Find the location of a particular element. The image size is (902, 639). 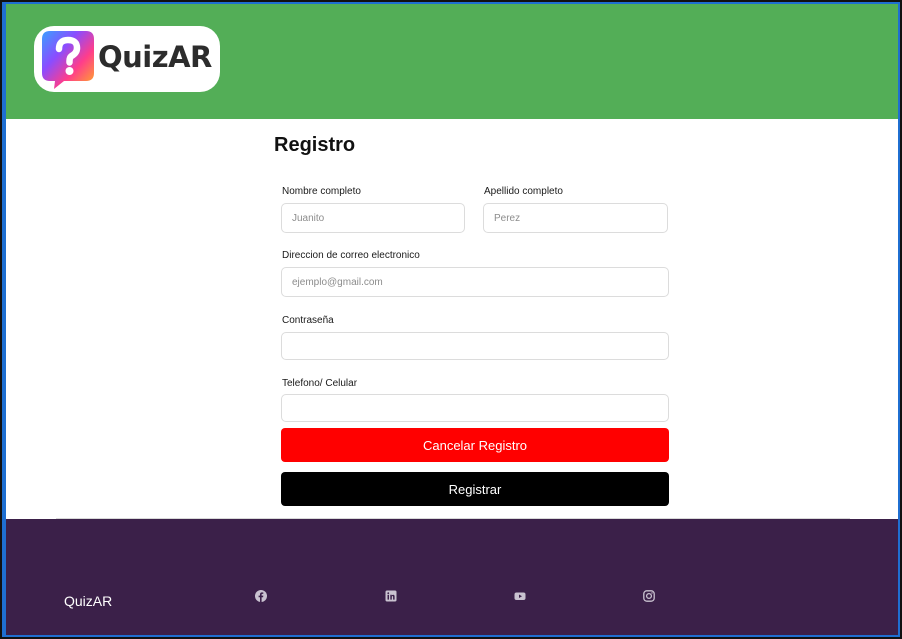

phone-label: Telefono/ Celular is located at coordinates (320, 383).